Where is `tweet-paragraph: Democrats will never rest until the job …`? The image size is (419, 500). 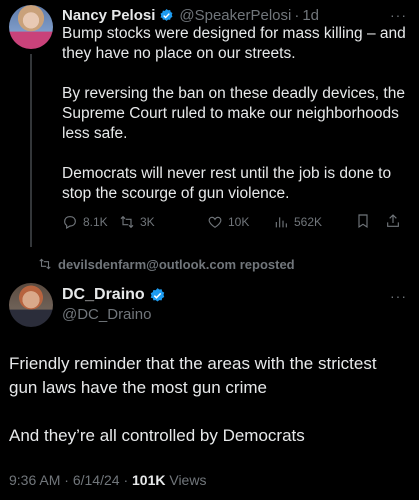
tweet-paragraph: Democrats will never rest until the job … is located at coordinates (227, 183).